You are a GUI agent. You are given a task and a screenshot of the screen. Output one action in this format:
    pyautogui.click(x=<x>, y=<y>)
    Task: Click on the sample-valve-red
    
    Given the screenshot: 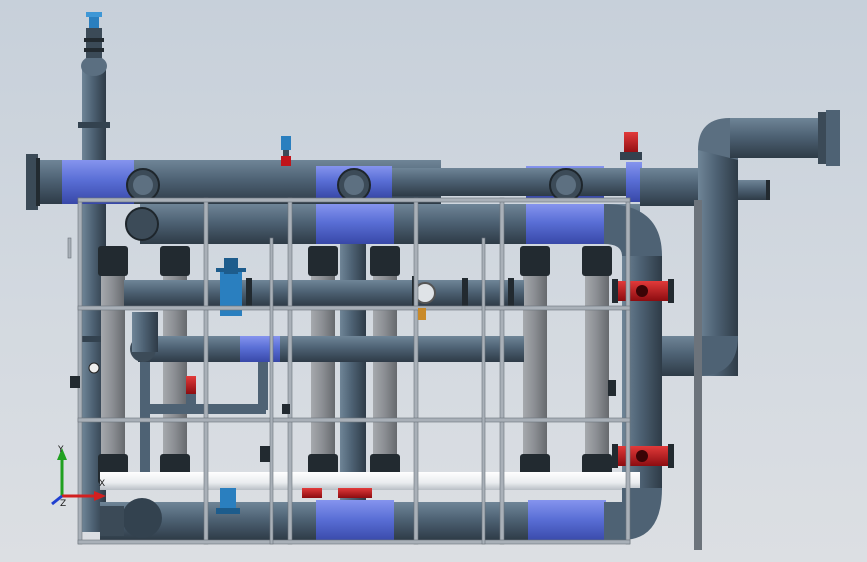 What is the action you would take?
    pyautogui.click(x=191, y=395)
    